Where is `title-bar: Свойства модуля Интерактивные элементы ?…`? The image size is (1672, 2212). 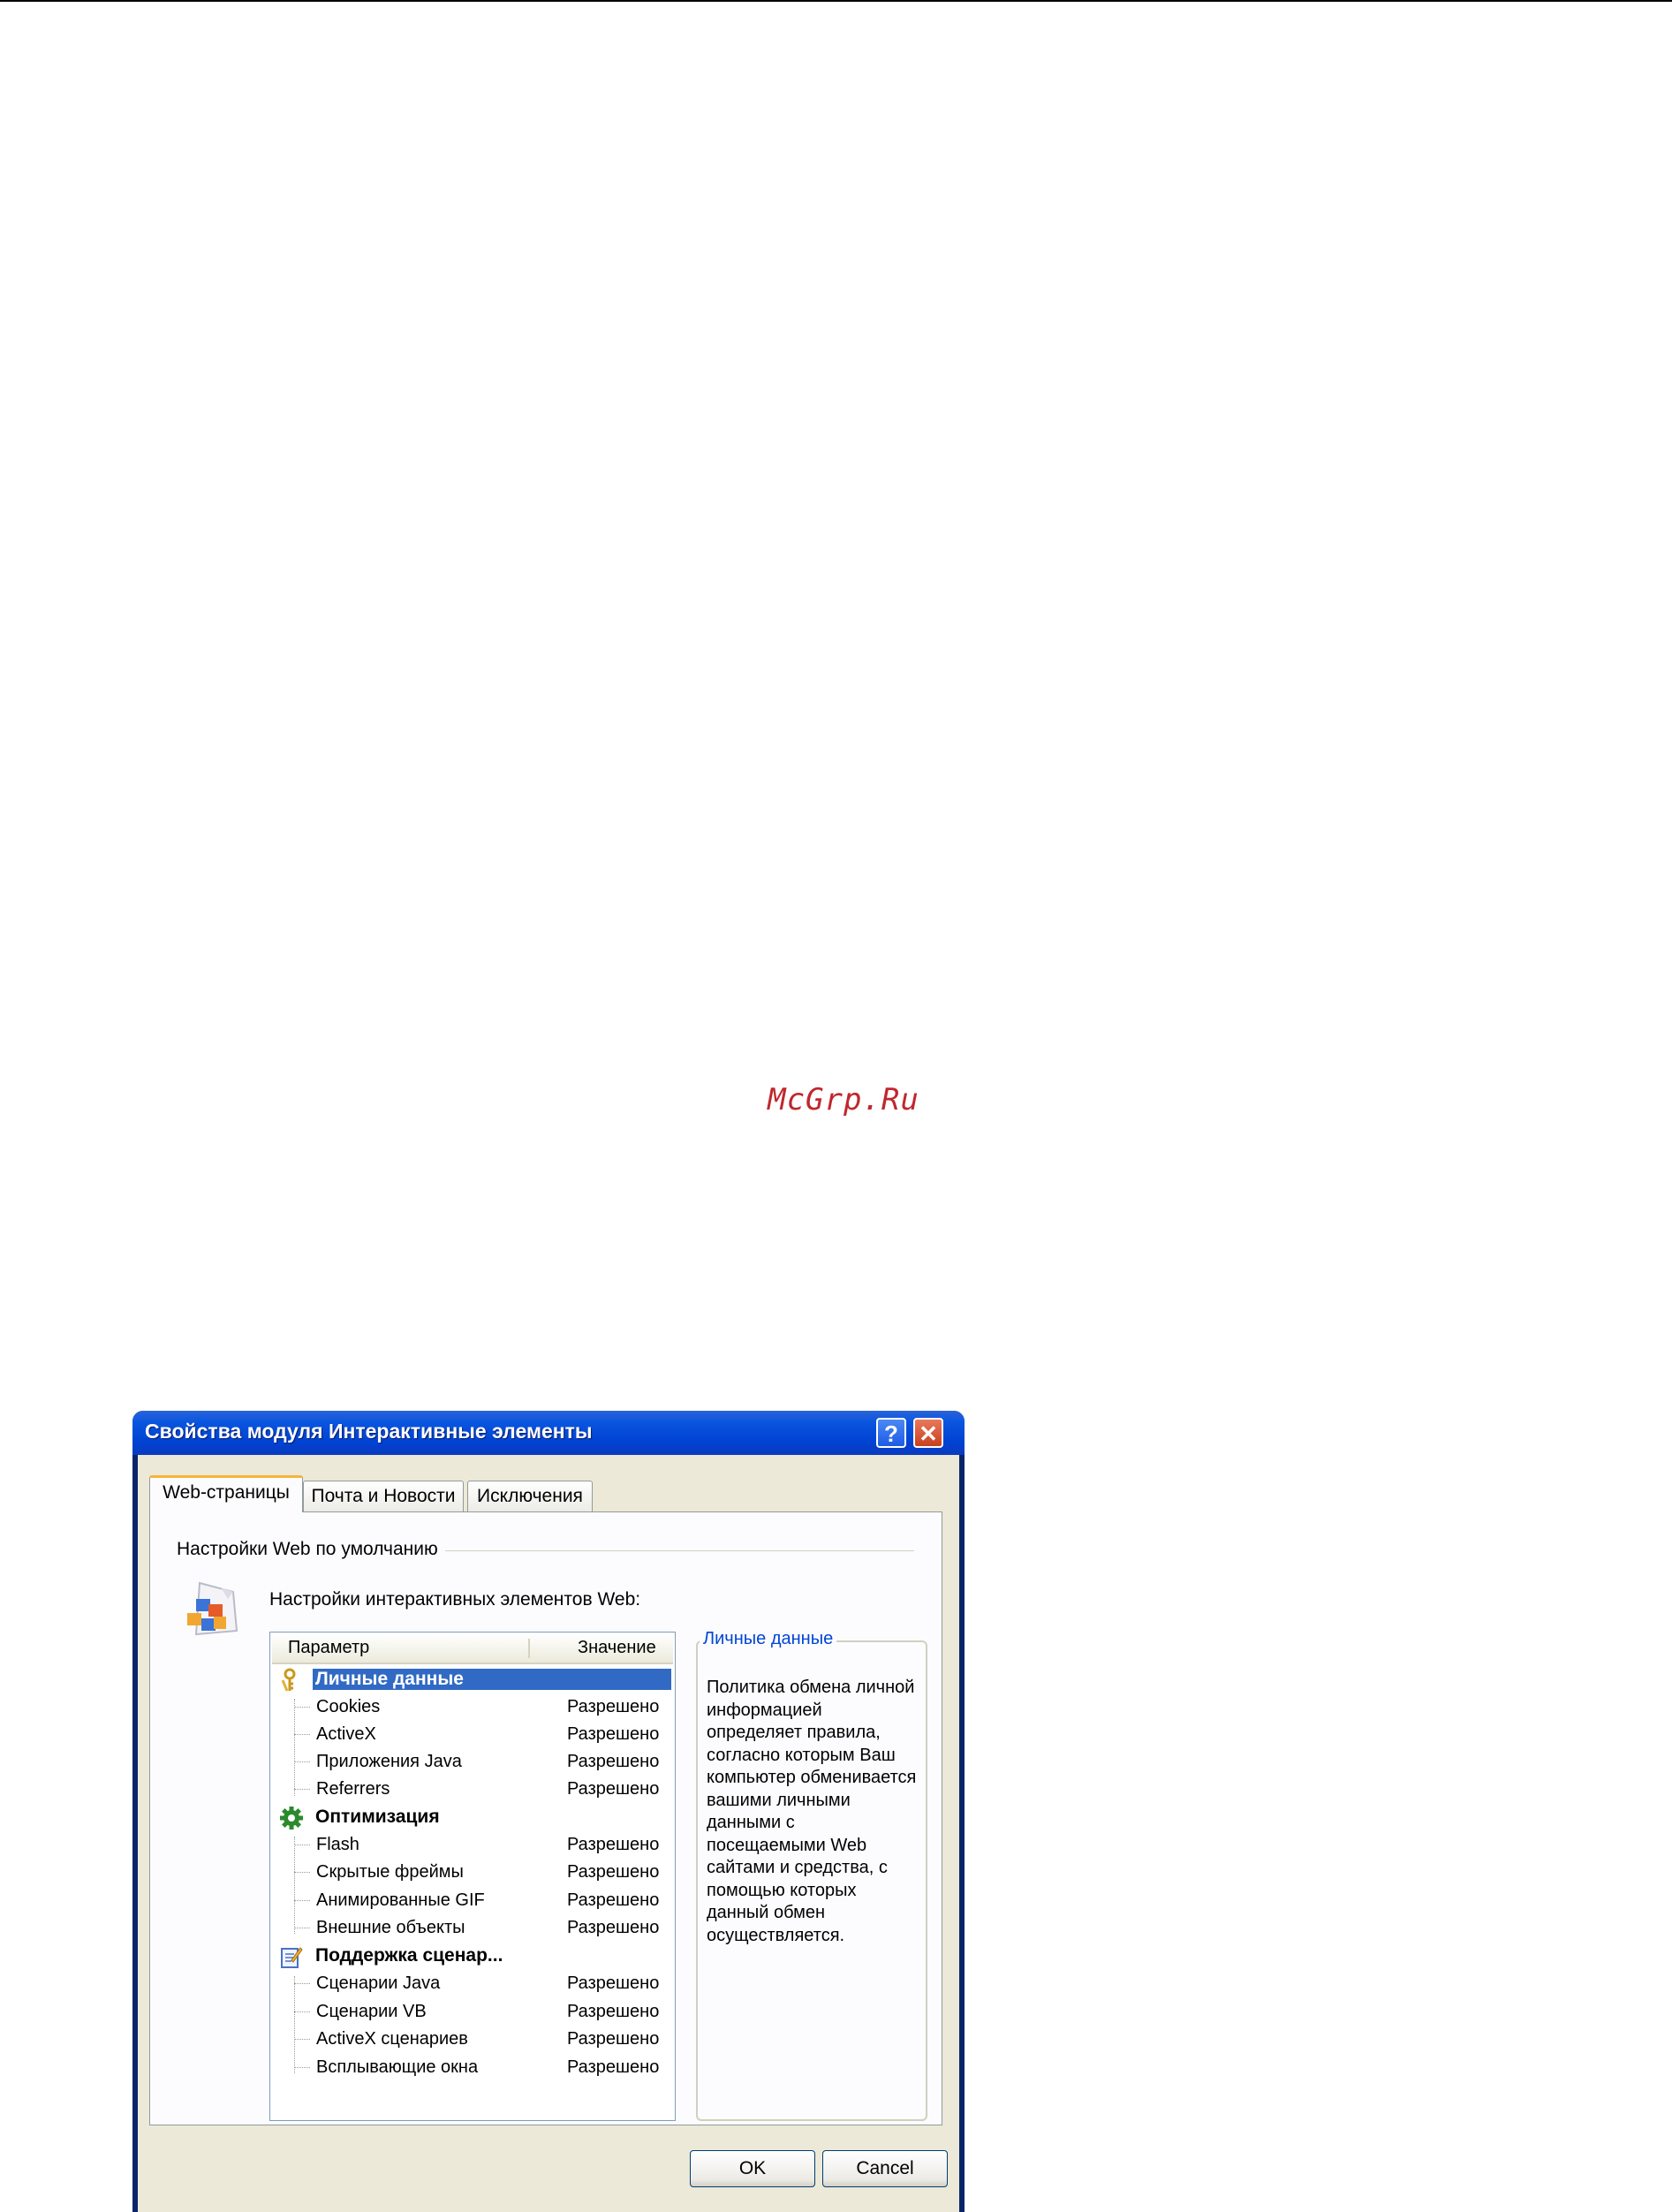 title-bar: Свойства модуля Интерактивные элементы ?… is located at coordinates (548, 1433).